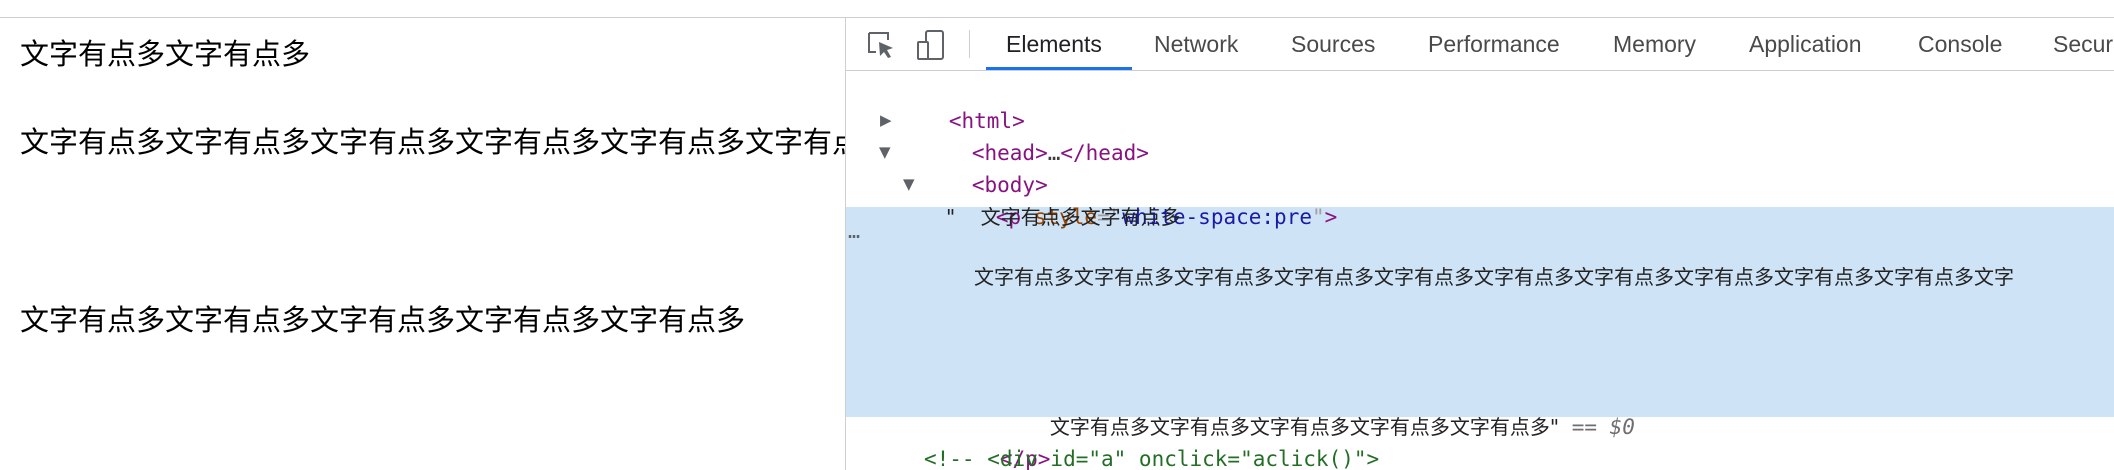 The width and height of the screenshot is (2114, 470). I want to click on device-toolbar-icon, so click(931, 45).